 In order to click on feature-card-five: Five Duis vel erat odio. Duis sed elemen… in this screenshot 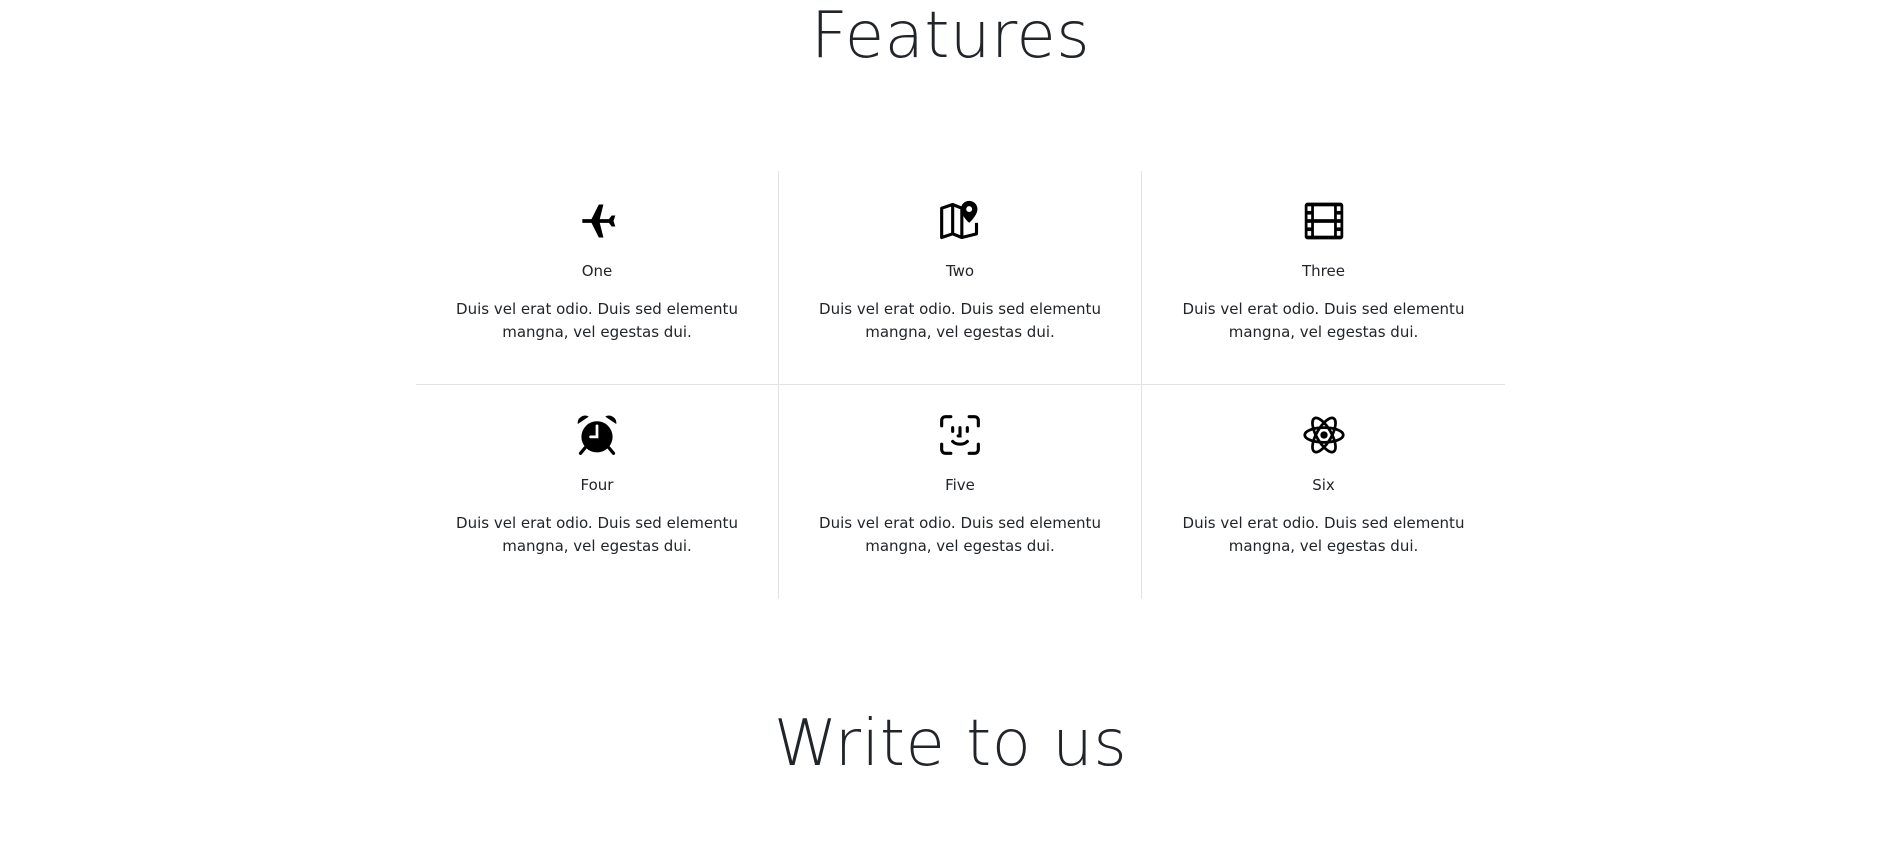, I will do `click(960, 492)`.